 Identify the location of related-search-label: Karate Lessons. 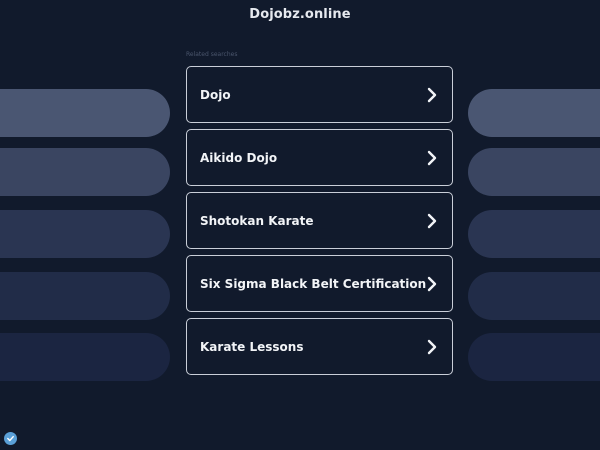
(252, 346).